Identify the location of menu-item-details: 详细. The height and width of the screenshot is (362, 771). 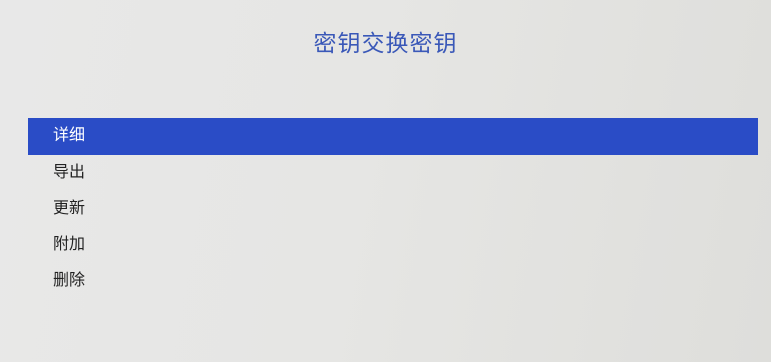
(393, 136).